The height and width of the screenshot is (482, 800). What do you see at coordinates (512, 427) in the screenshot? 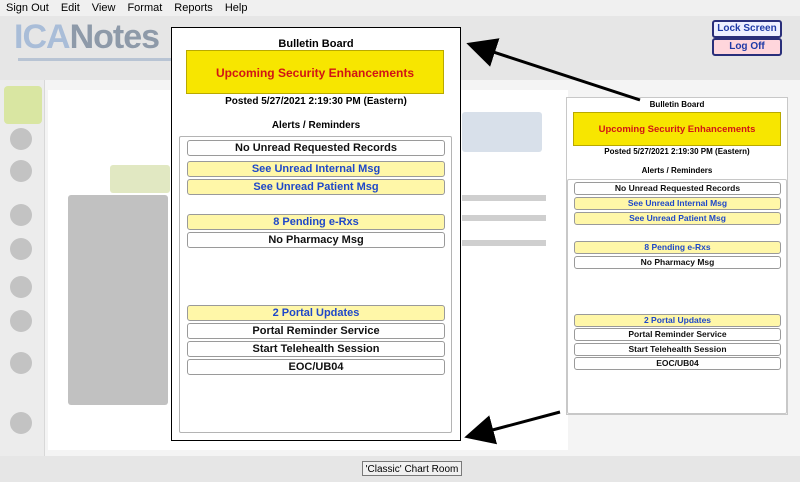
I see `arrow-bottom` at bounding box center [512, 427].